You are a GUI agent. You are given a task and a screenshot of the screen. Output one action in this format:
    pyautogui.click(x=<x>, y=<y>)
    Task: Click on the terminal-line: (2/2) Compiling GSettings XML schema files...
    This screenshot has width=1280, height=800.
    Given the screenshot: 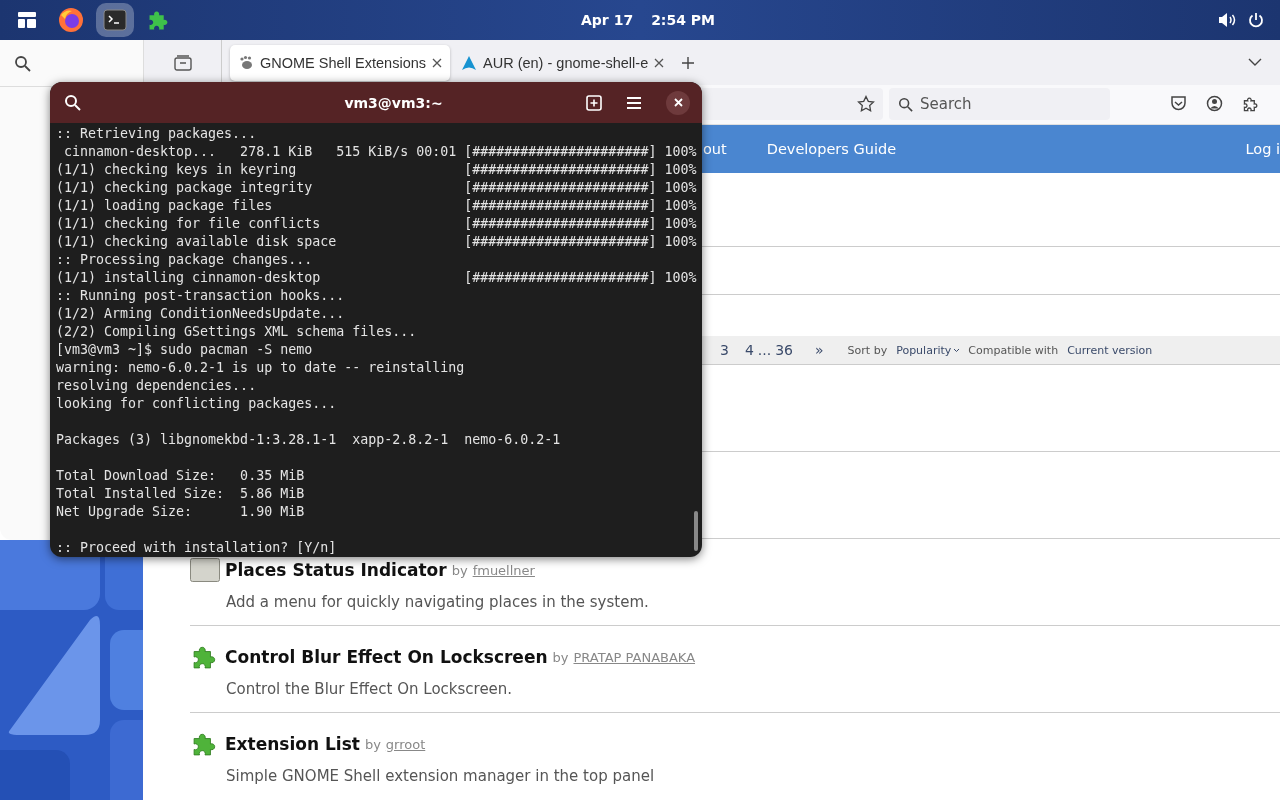 What is the action you would take?
    pyautogui.click(x=236, y=332)
    